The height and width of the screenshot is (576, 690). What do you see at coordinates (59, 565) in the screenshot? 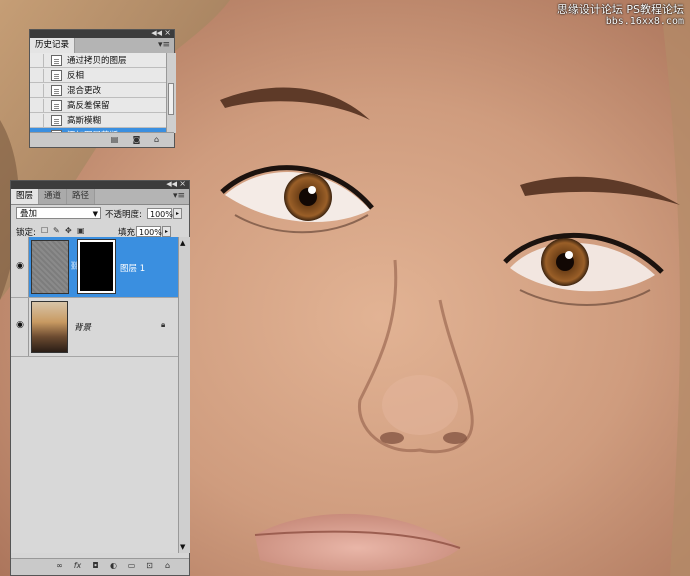
I see `link-icon: ∞` at bounding box center [59, 565].